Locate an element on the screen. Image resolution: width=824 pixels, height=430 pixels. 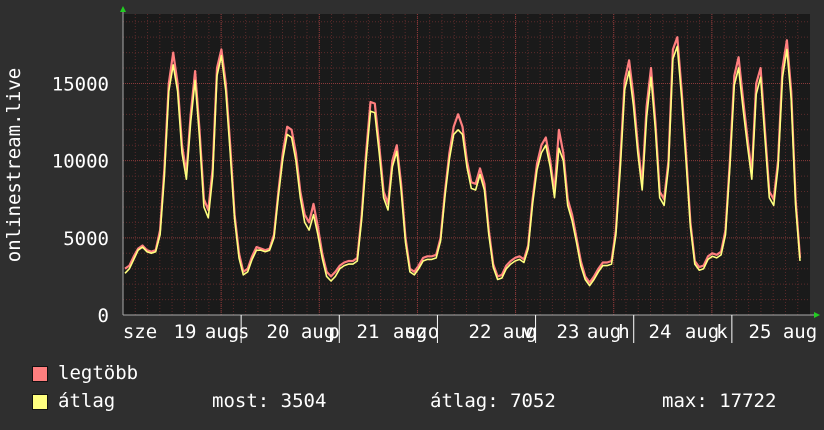
x-tick-label: 23 is located at coordinates (568, 332).